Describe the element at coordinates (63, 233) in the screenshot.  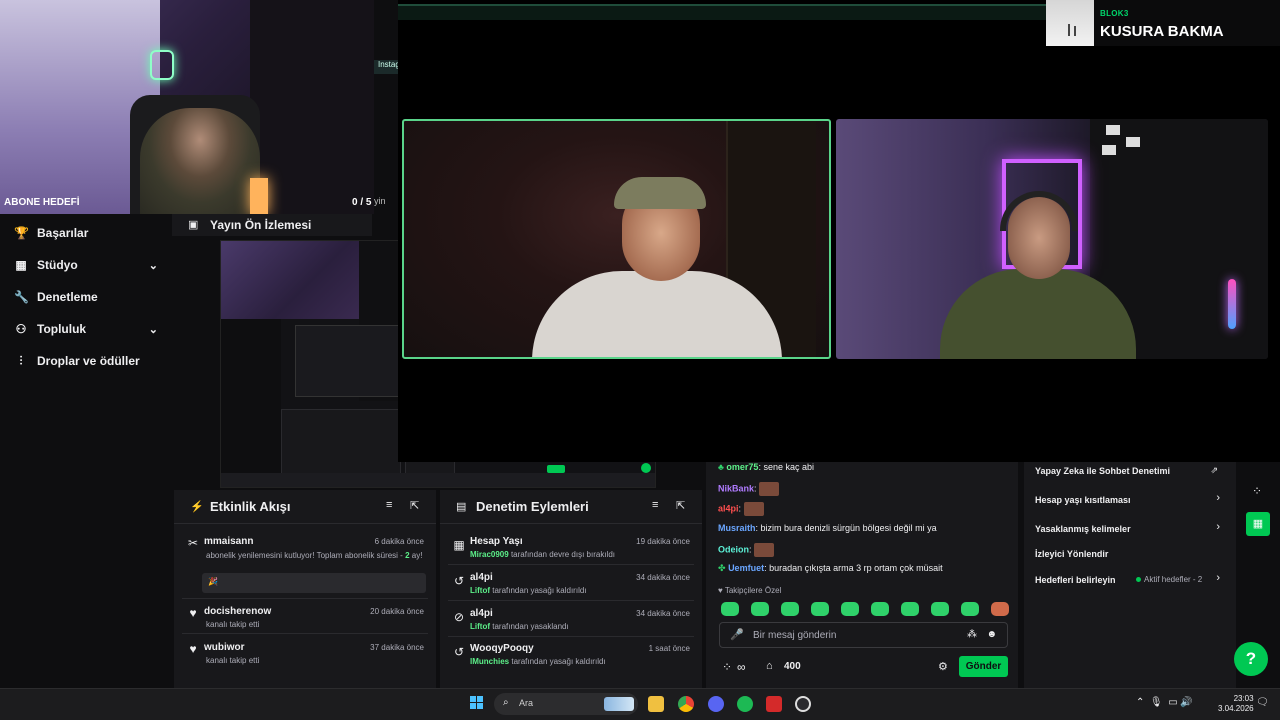
I see `sidebar-item-label: Başarılar` at that location.